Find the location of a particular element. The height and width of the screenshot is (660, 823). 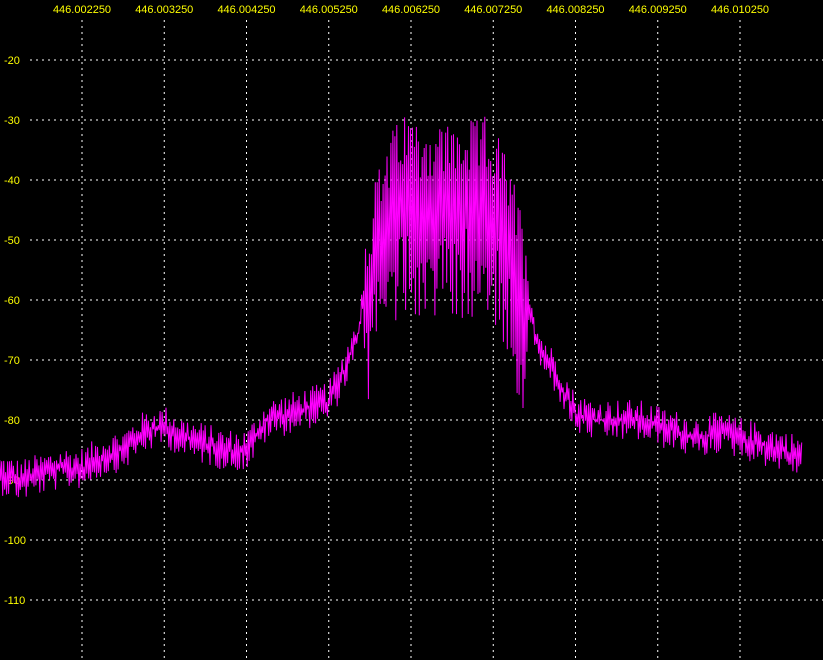

y-tick-label: -100 is located at coordinates (15, 541).